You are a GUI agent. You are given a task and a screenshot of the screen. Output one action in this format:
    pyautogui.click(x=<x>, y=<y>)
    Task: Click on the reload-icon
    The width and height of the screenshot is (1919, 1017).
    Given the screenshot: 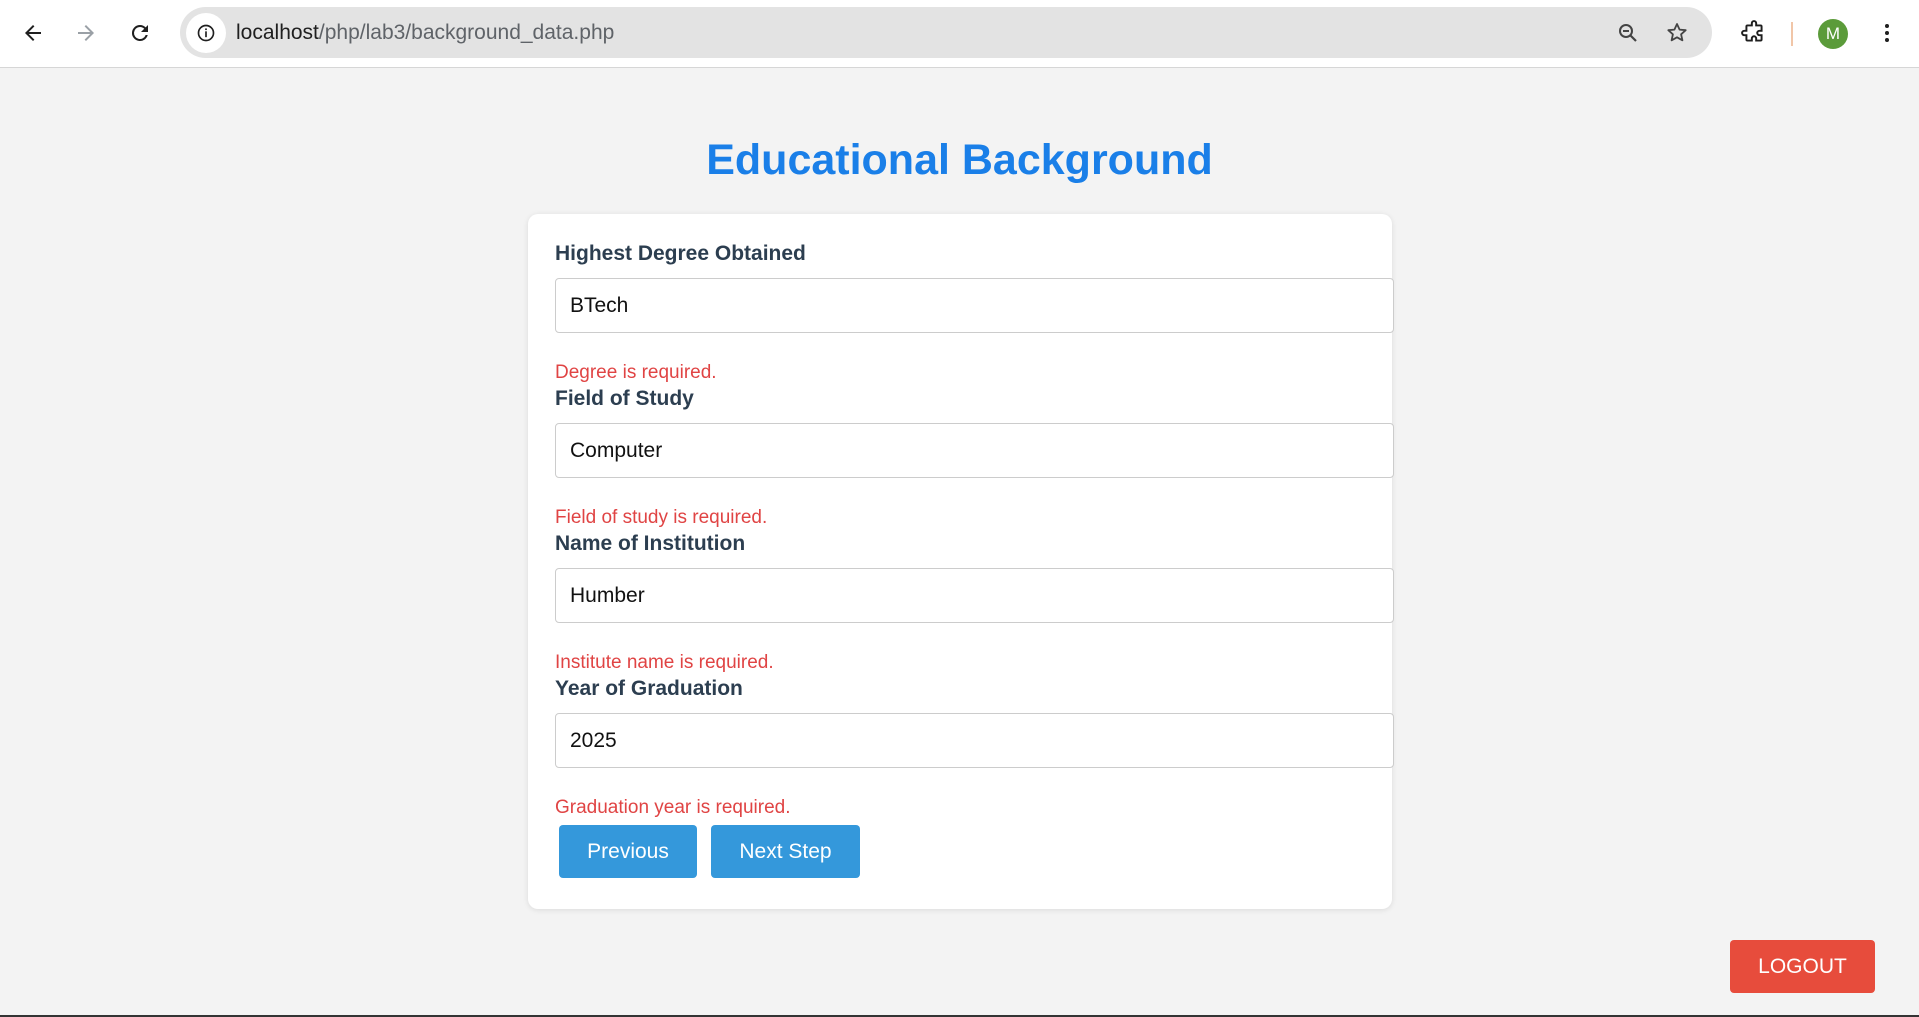 What is the action you would take?
    pyautogui.click(x=139, y=32)
    